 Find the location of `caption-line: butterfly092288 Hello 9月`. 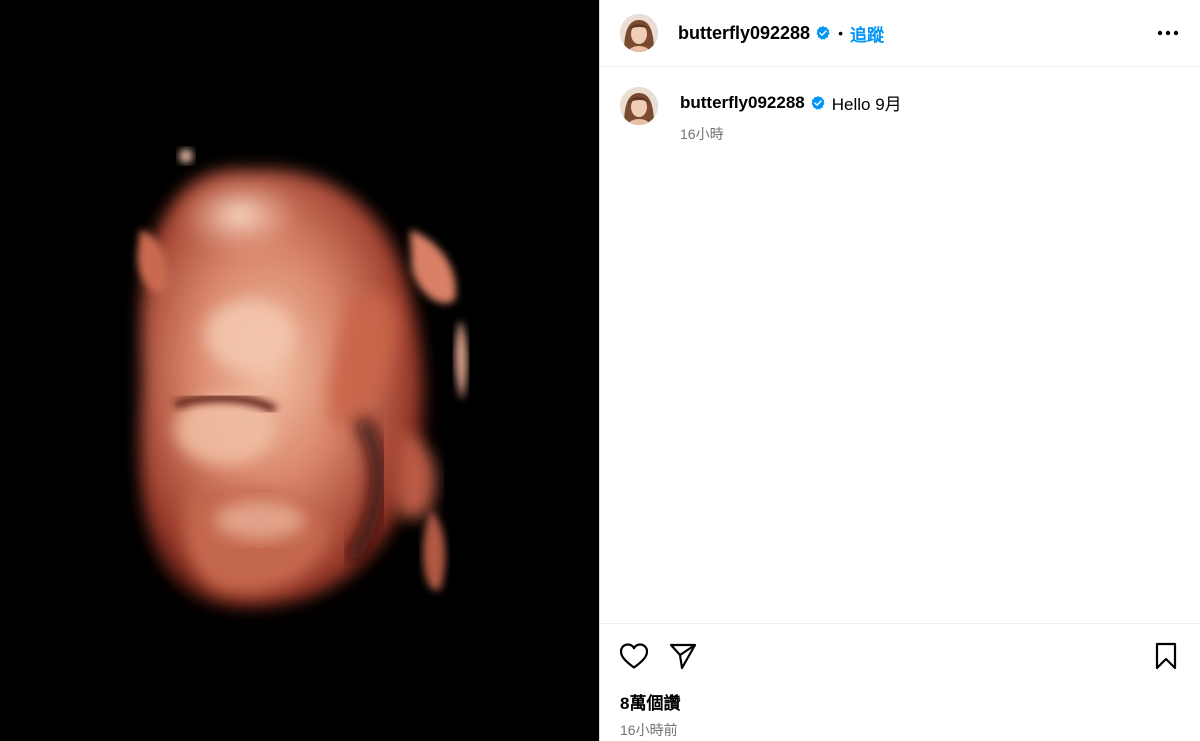

caption-line: butterfly092288 Hello 9月 is located at coordinates (791, 102).